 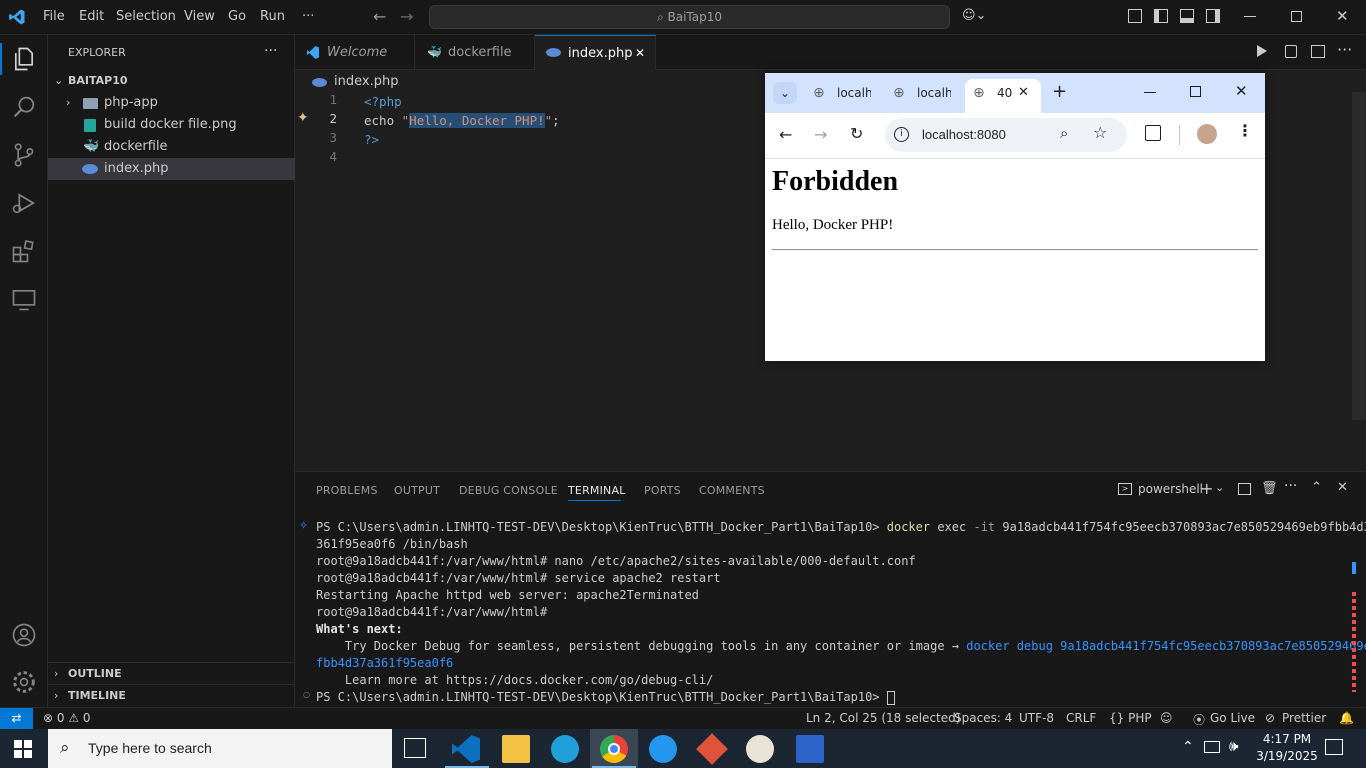 I want to click on paint-icon, so click(x=760, y=749).